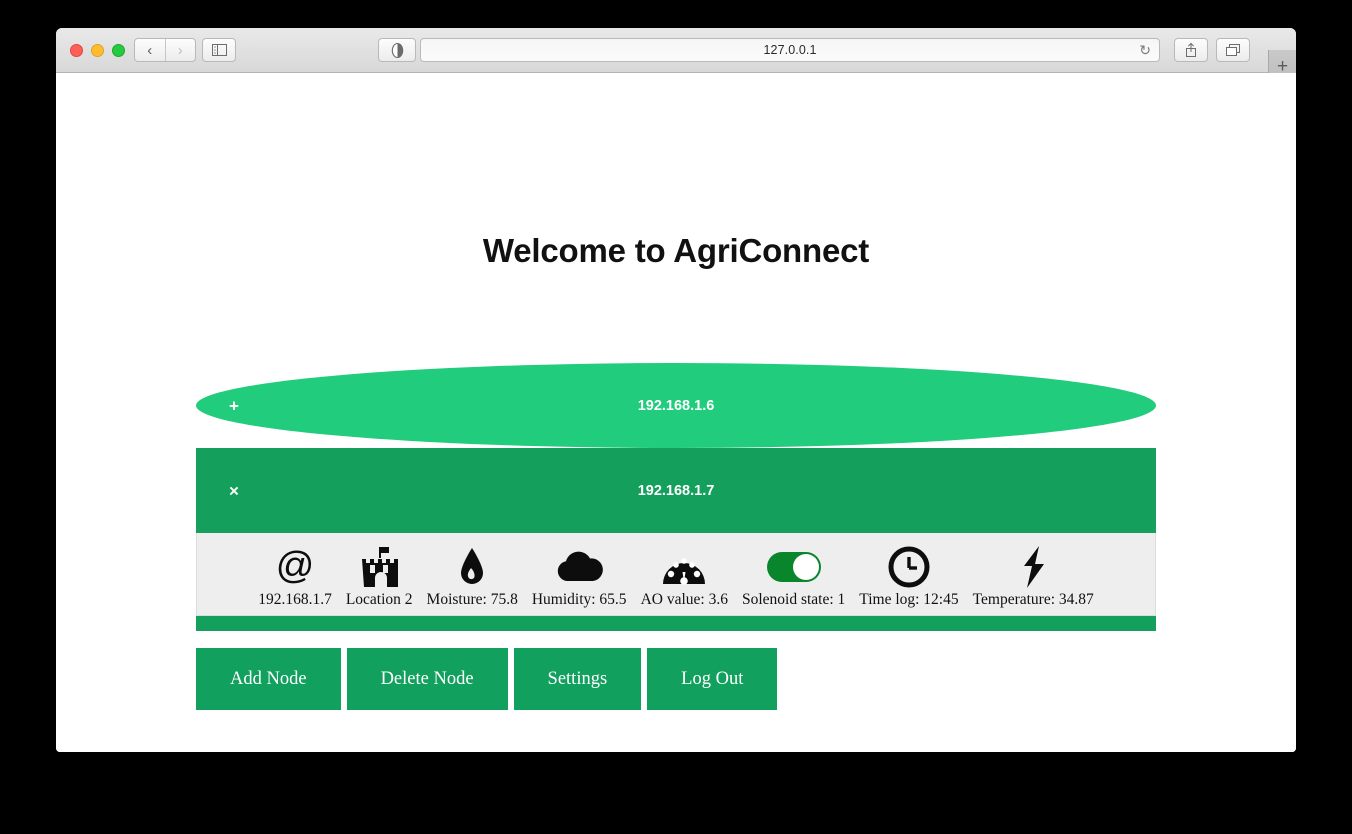 This screenshot has height=834, width=1352. Describe the element at coordinates (379, 567) in the screenshot. I see `fort-icon` at that location.